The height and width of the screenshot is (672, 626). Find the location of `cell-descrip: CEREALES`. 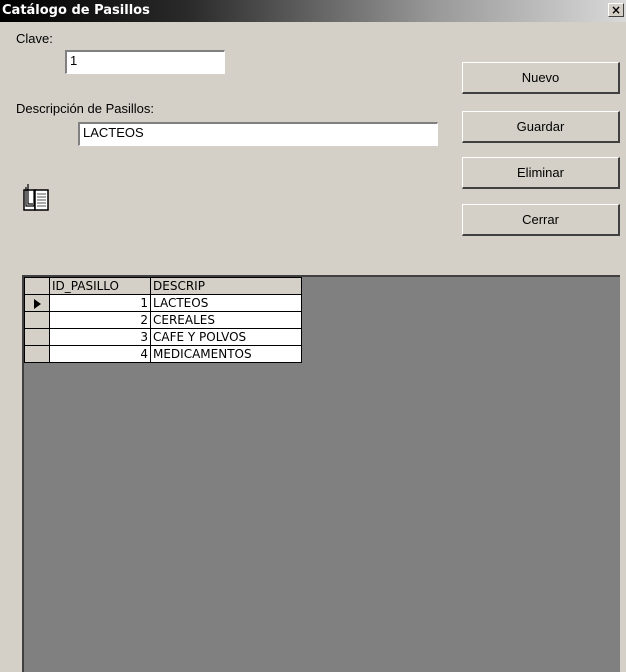

cell-descrip: CEREALES is located at coordinates (226, 320).